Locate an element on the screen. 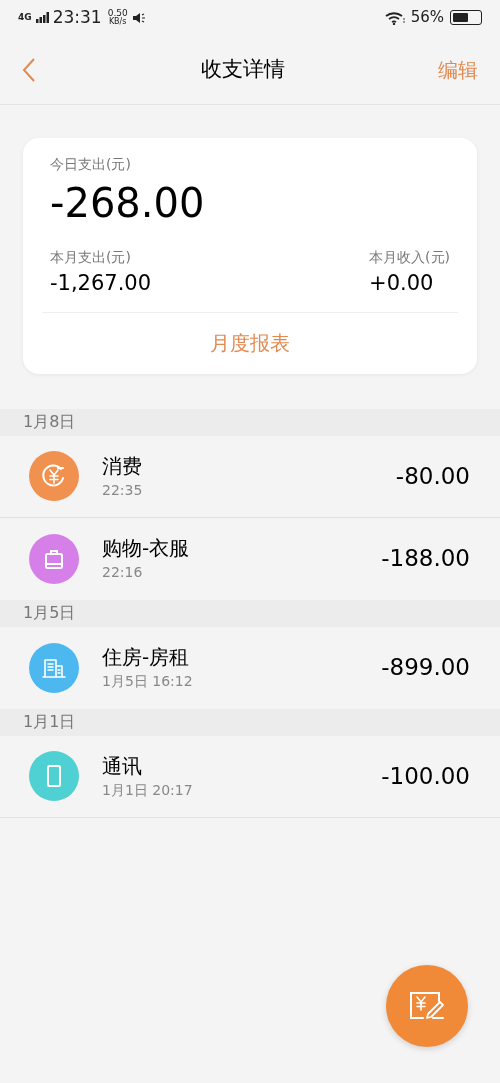 The image size is (500, 1083). today-expense-value: -268.00 is located at coordinates (128, 203).